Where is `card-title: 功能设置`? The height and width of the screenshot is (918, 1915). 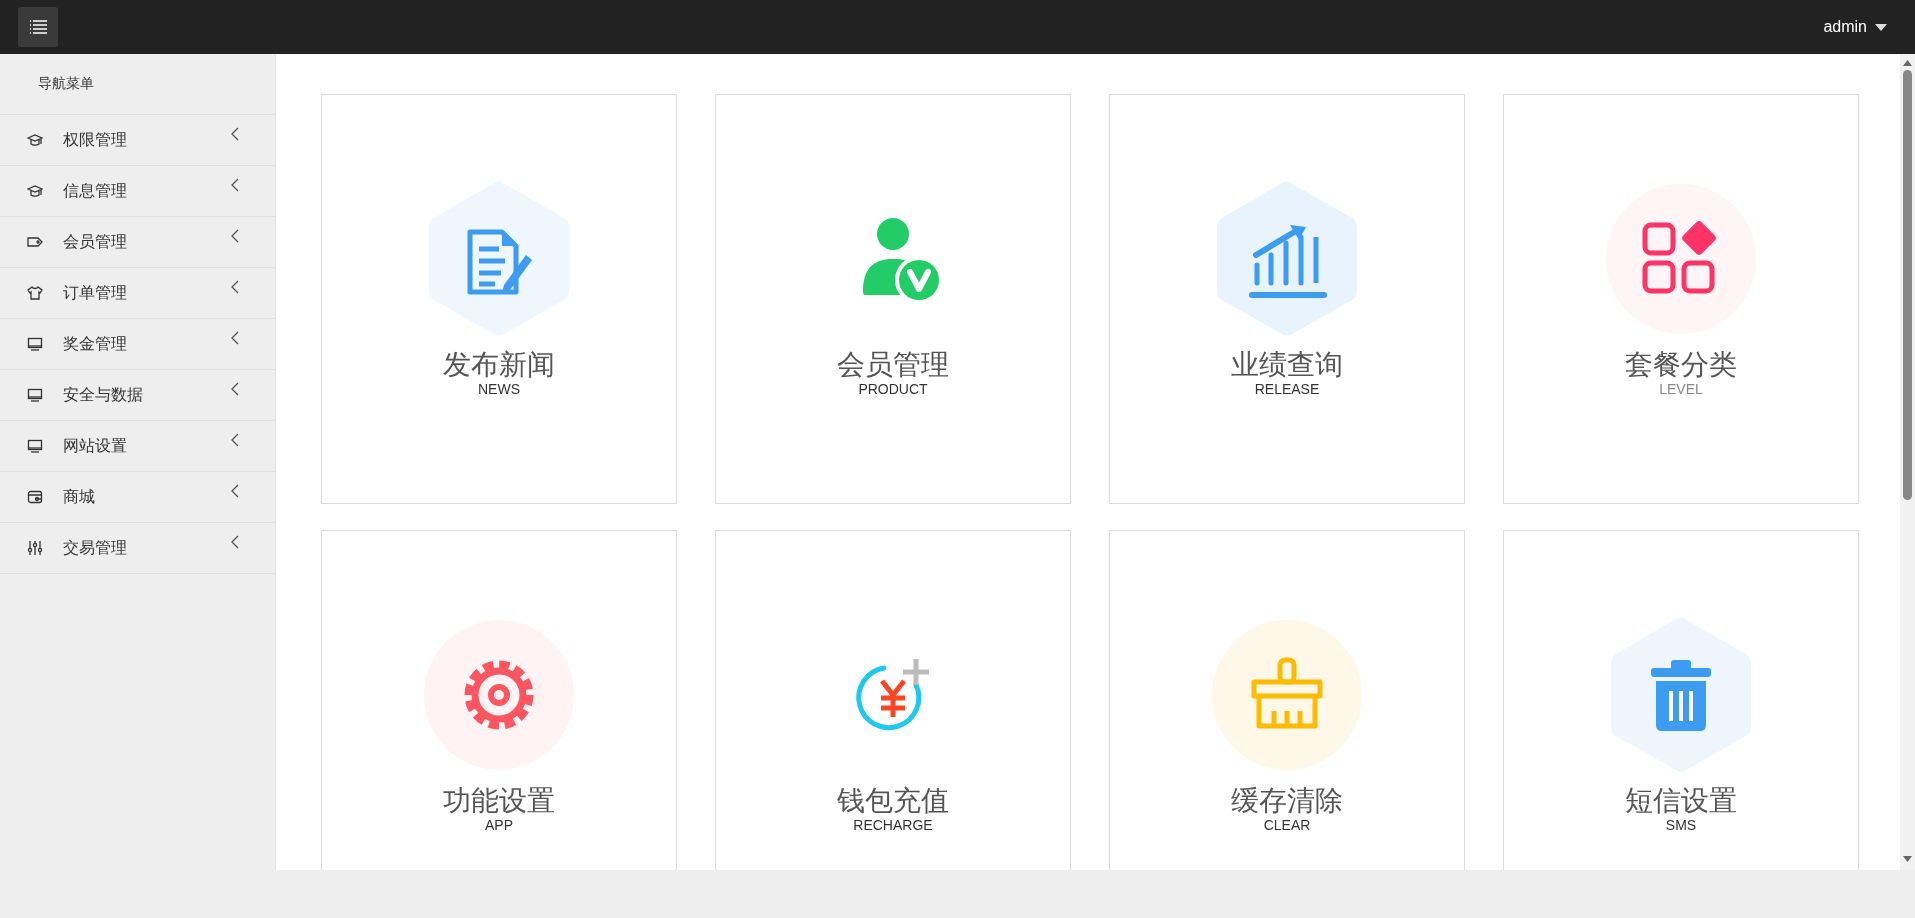 card-title: 功能设置 is located at coordinates (499, 801).